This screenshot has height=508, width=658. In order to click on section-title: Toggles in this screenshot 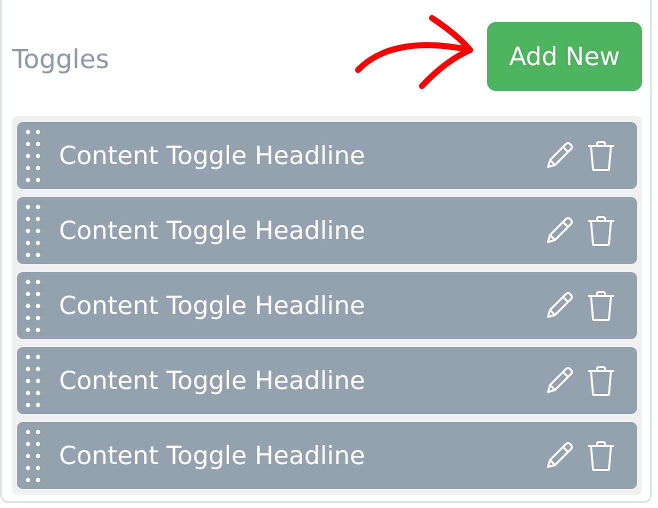, I will do `click(61, 59)`.